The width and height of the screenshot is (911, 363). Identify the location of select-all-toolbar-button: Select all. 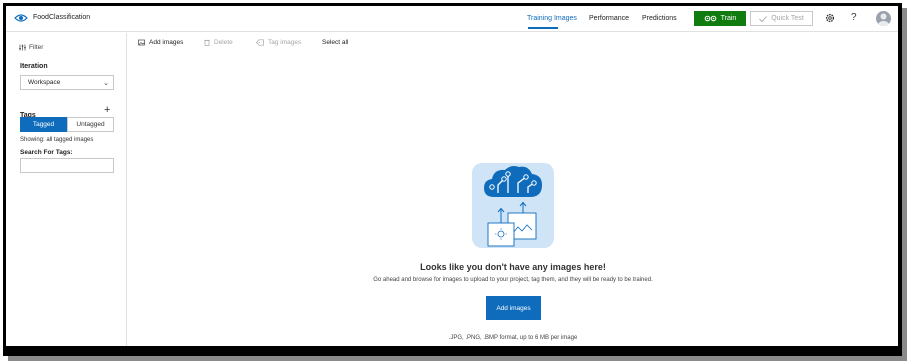
(335, 42).